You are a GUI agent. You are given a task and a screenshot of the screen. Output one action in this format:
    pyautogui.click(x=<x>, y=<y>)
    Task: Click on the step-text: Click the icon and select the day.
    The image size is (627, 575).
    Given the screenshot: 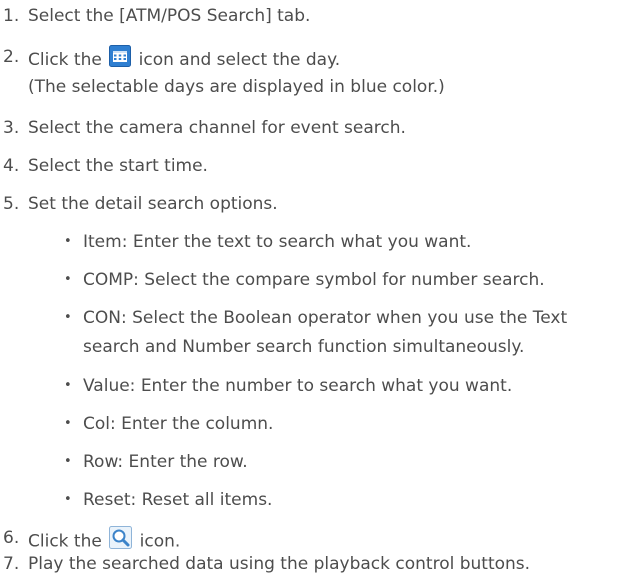 What is the action you would take?
    pyautogui.click(x=184, y=59)
    